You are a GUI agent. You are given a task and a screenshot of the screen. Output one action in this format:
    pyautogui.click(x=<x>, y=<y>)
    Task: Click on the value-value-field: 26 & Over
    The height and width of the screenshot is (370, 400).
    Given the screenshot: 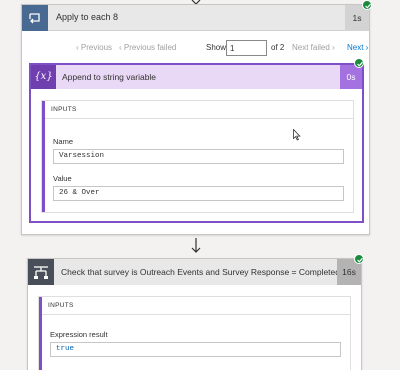 What is the action you would take?
    pyautogui.click(x=198, y=193)
    